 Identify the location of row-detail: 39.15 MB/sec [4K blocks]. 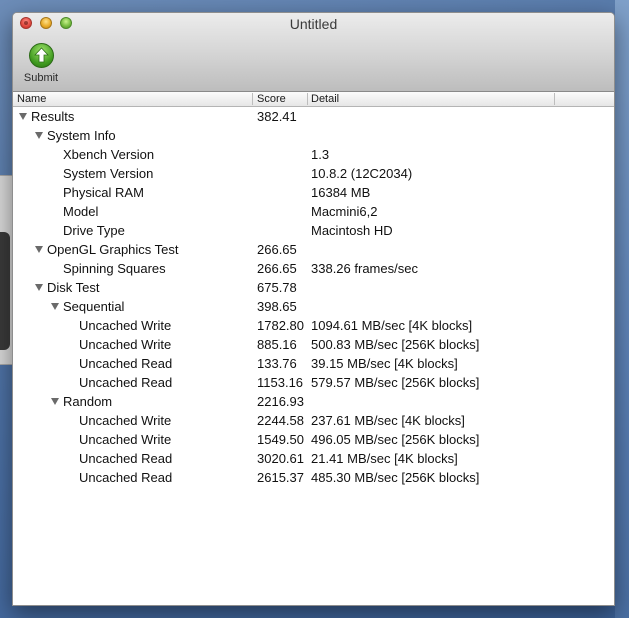
(384, 363).